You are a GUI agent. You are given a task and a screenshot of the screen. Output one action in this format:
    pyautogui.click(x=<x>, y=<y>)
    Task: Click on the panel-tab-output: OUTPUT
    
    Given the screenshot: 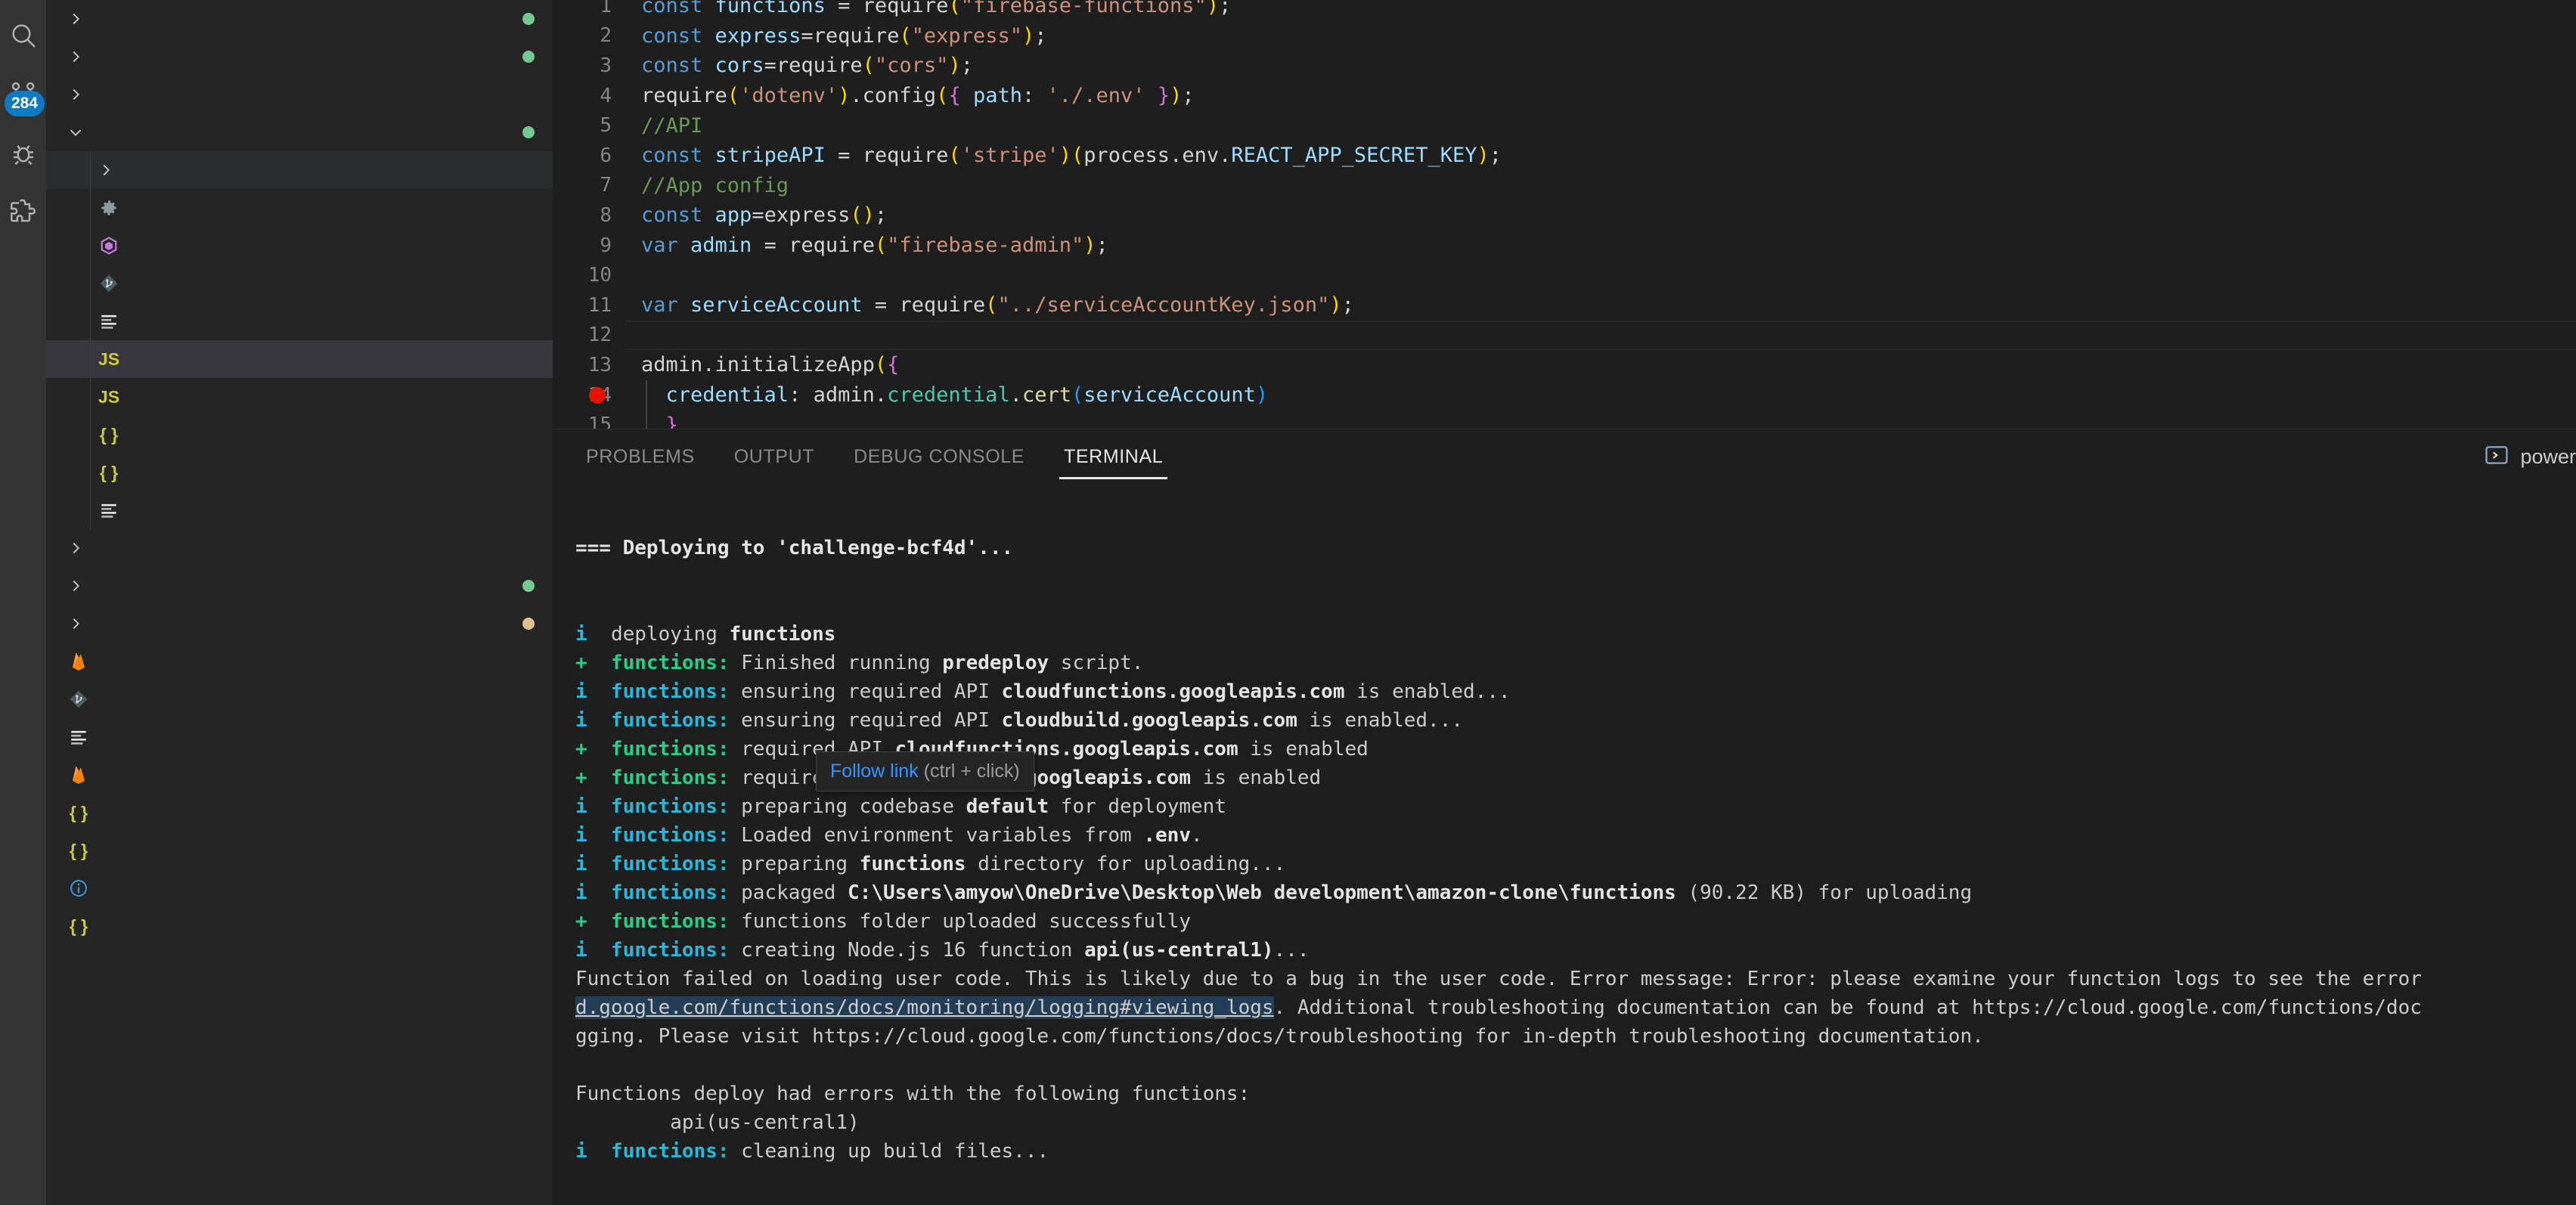 What is the action you would take?
    pyautogui.click(x=775, y=456)
    